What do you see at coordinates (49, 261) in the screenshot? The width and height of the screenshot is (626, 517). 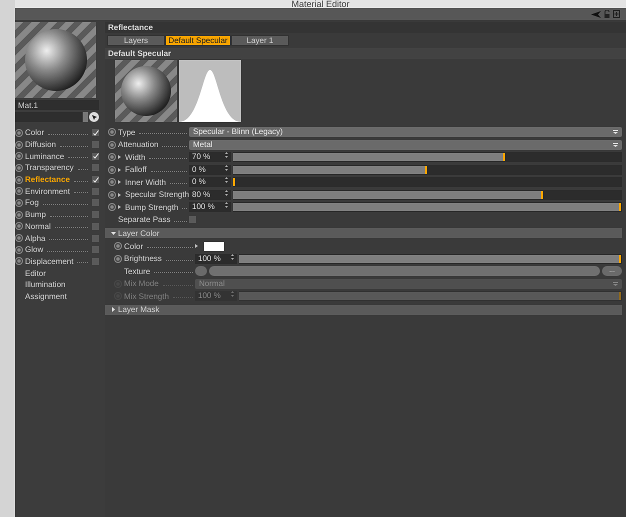 I see `channel-label: Displacement` at bounding box center [49, 261].